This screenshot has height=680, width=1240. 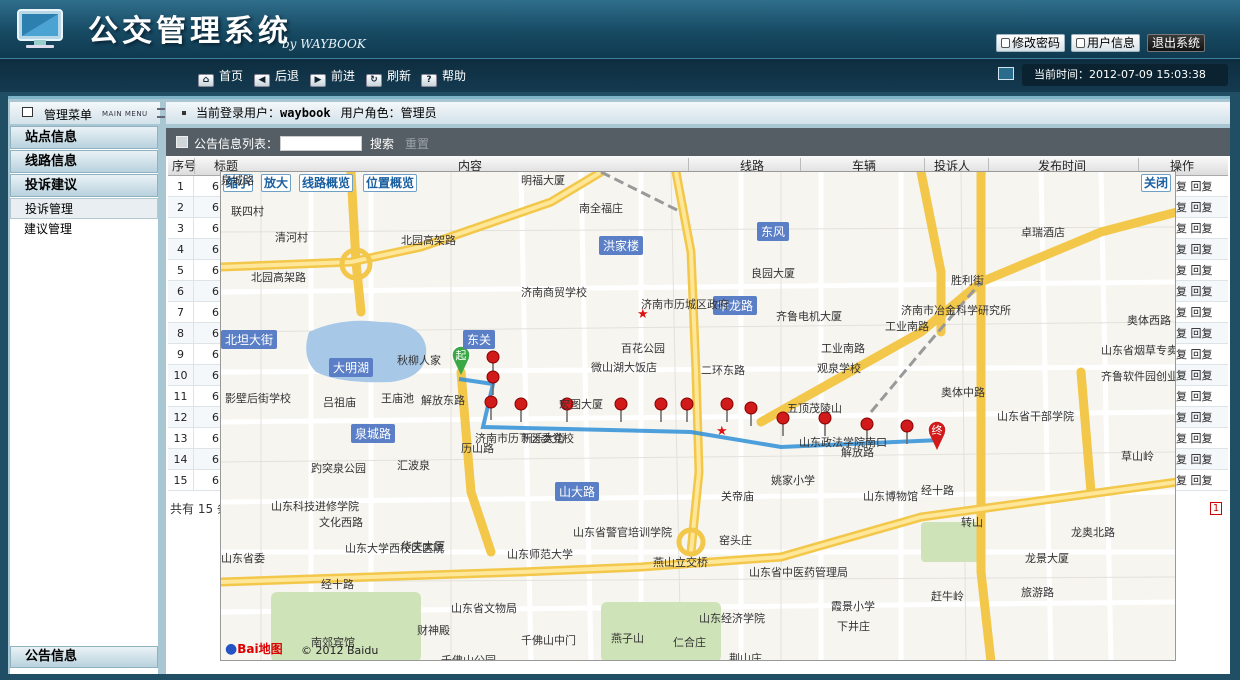 What do you see at coordinates (231, 76) in the screenshot?
I see `nav-home-label: 首页` at bounding box center [231, 76].